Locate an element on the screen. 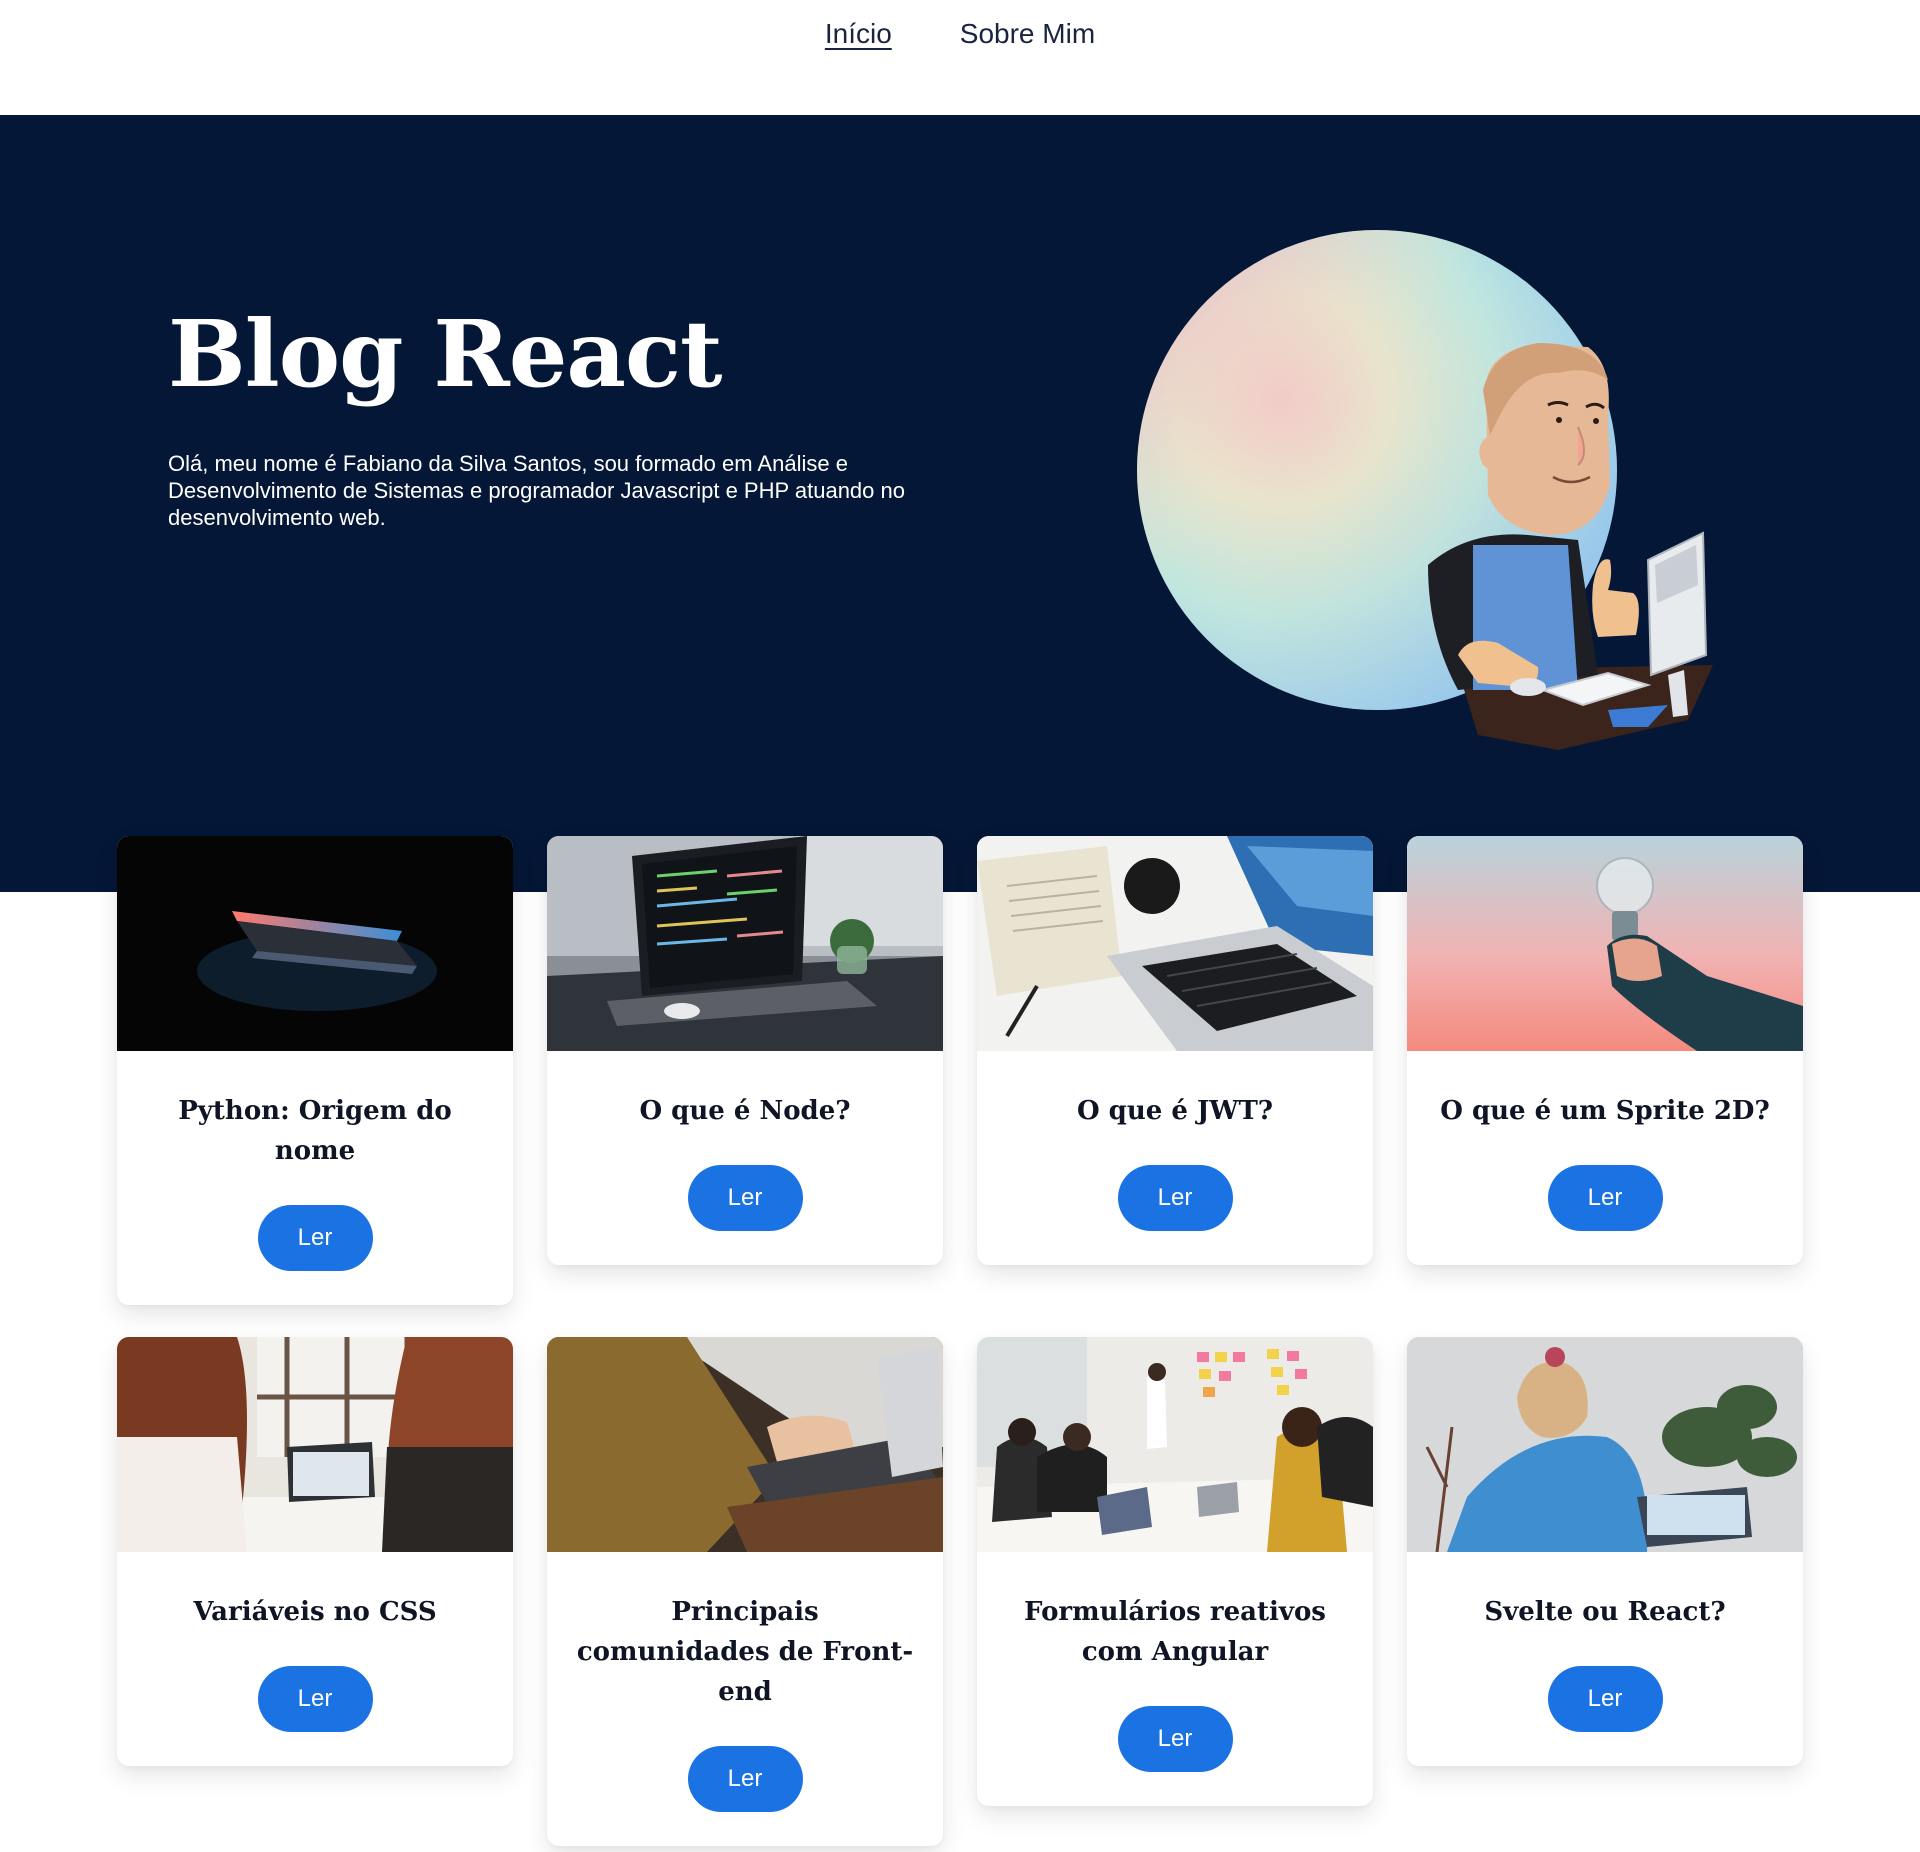 The width and height of the screenshot is (1920, 1852). nav-link-inicio: Início is located at coordinates (858, 34).